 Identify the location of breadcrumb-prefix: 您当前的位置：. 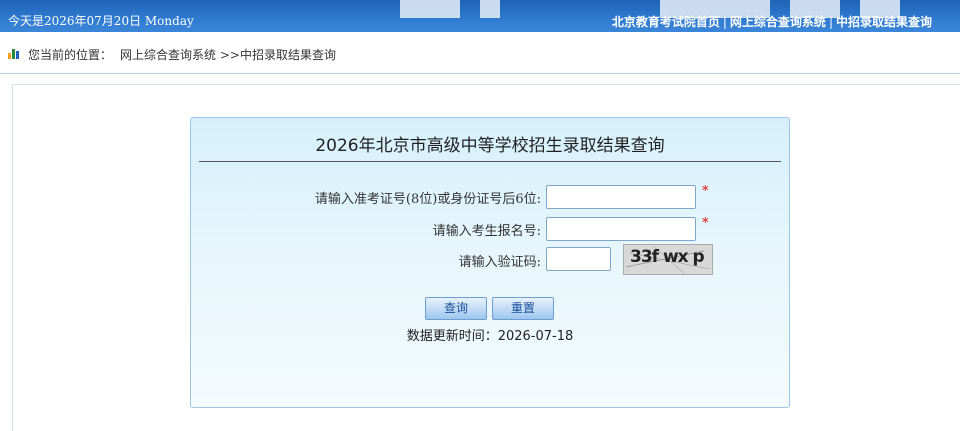
(70, 55).